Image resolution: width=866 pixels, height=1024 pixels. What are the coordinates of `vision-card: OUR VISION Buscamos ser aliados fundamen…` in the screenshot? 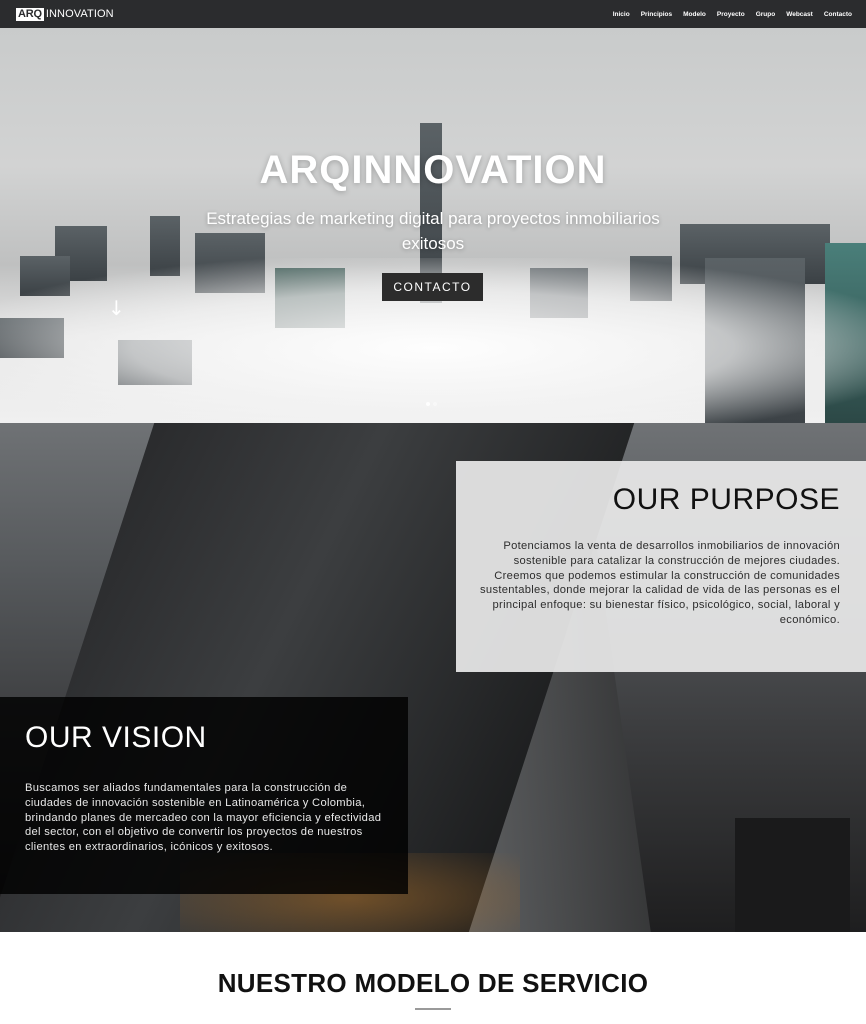 It's located at (204, 795).